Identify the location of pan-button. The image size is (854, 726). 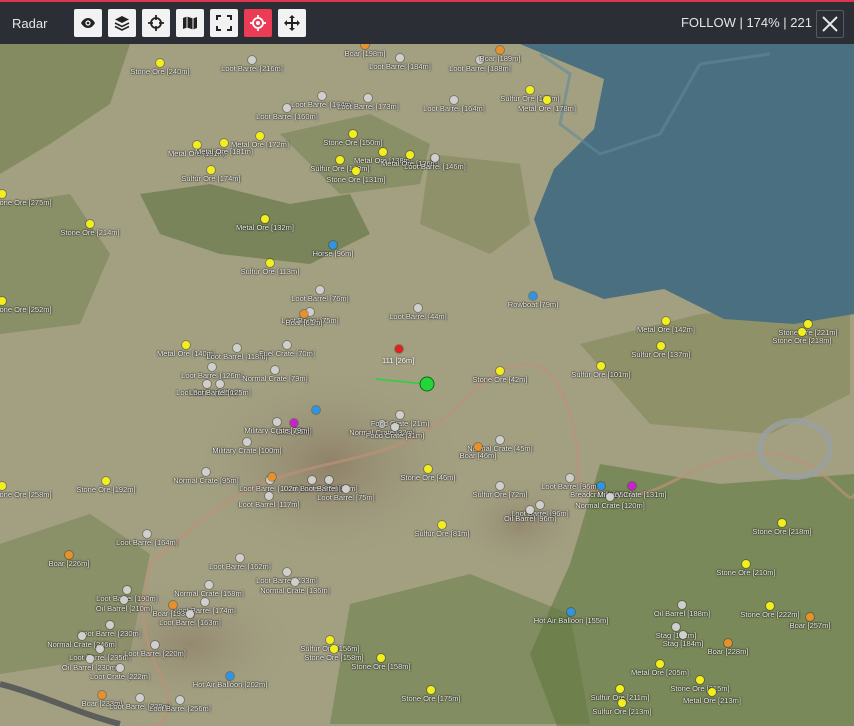
(292, 23).